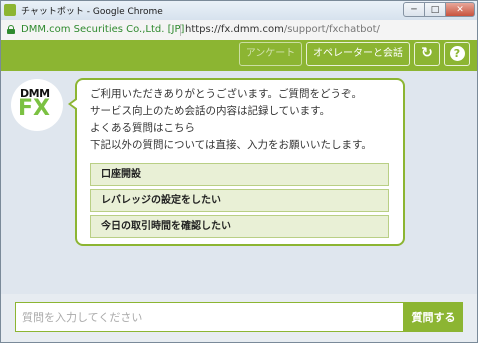  What do you see at coordinates (231, 145) in the screenshot?
I see `message-line: 下記以外の質問については直接、入力をお願いいたします。` at bounding box center [231, 145].